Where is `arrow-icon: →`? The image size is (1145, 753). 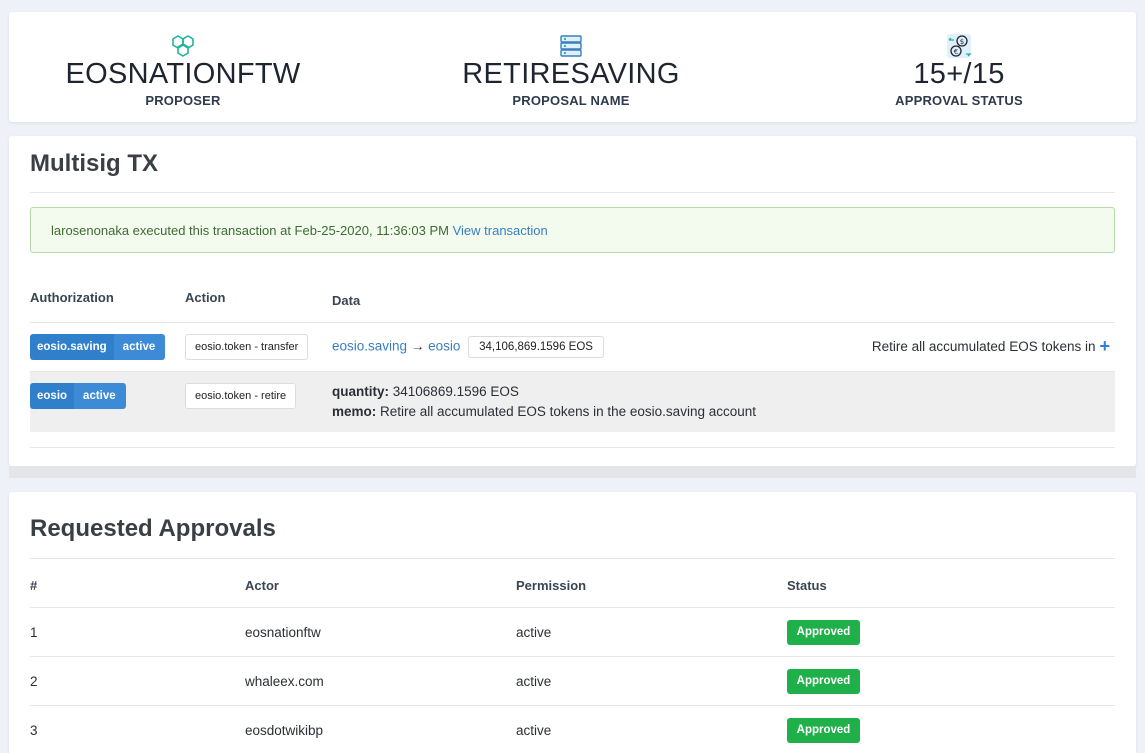 arrow-icon: → is located at coordinates (417, 346).